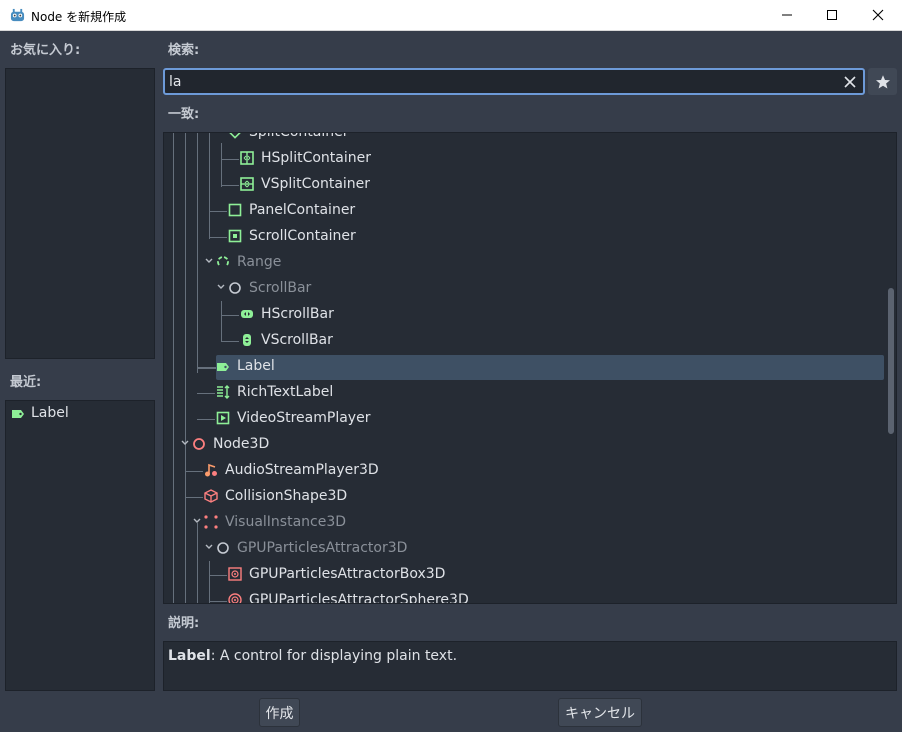  What do you see at coordinates (347, 574) in the screenshot?
I see `tree-row-label: GPUParticlesAttractorBox3D` at bounding box center [347, 574].